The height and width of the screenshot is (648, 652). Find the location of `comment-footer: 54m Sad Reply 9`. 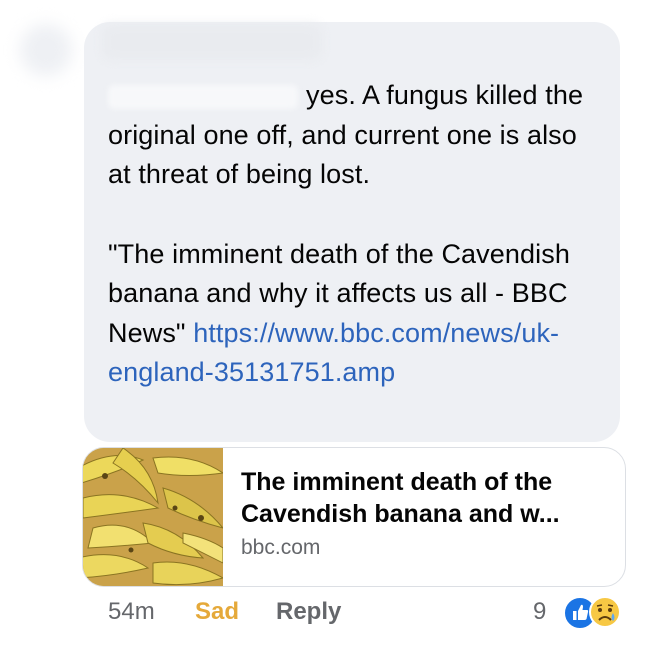

comment-footer: 54m Sad Reply 9 is located at coordinates (326, 614).